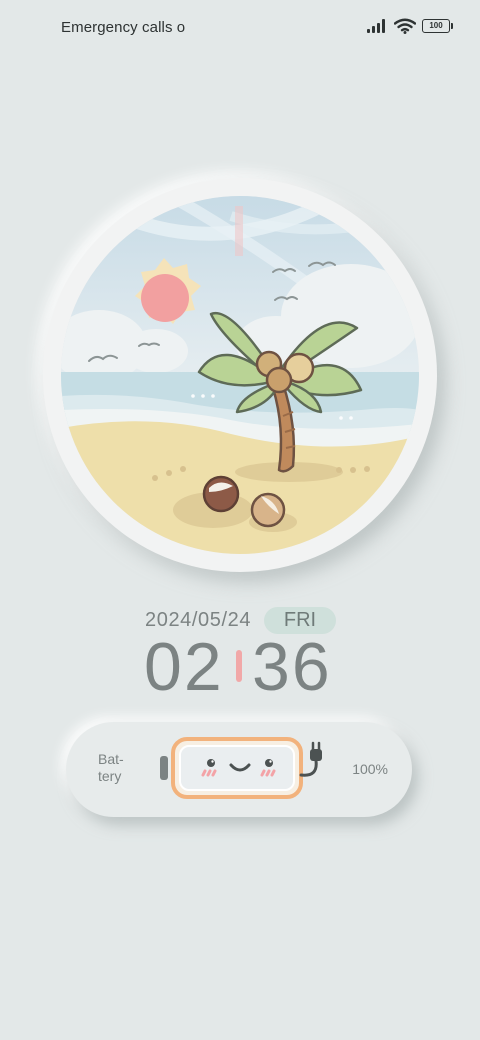 The height and width of the screenshot is (1040, 480). Describe the element at coordinates (292, 667) in the screenshot. I see `time-minutes: 36` at that location.